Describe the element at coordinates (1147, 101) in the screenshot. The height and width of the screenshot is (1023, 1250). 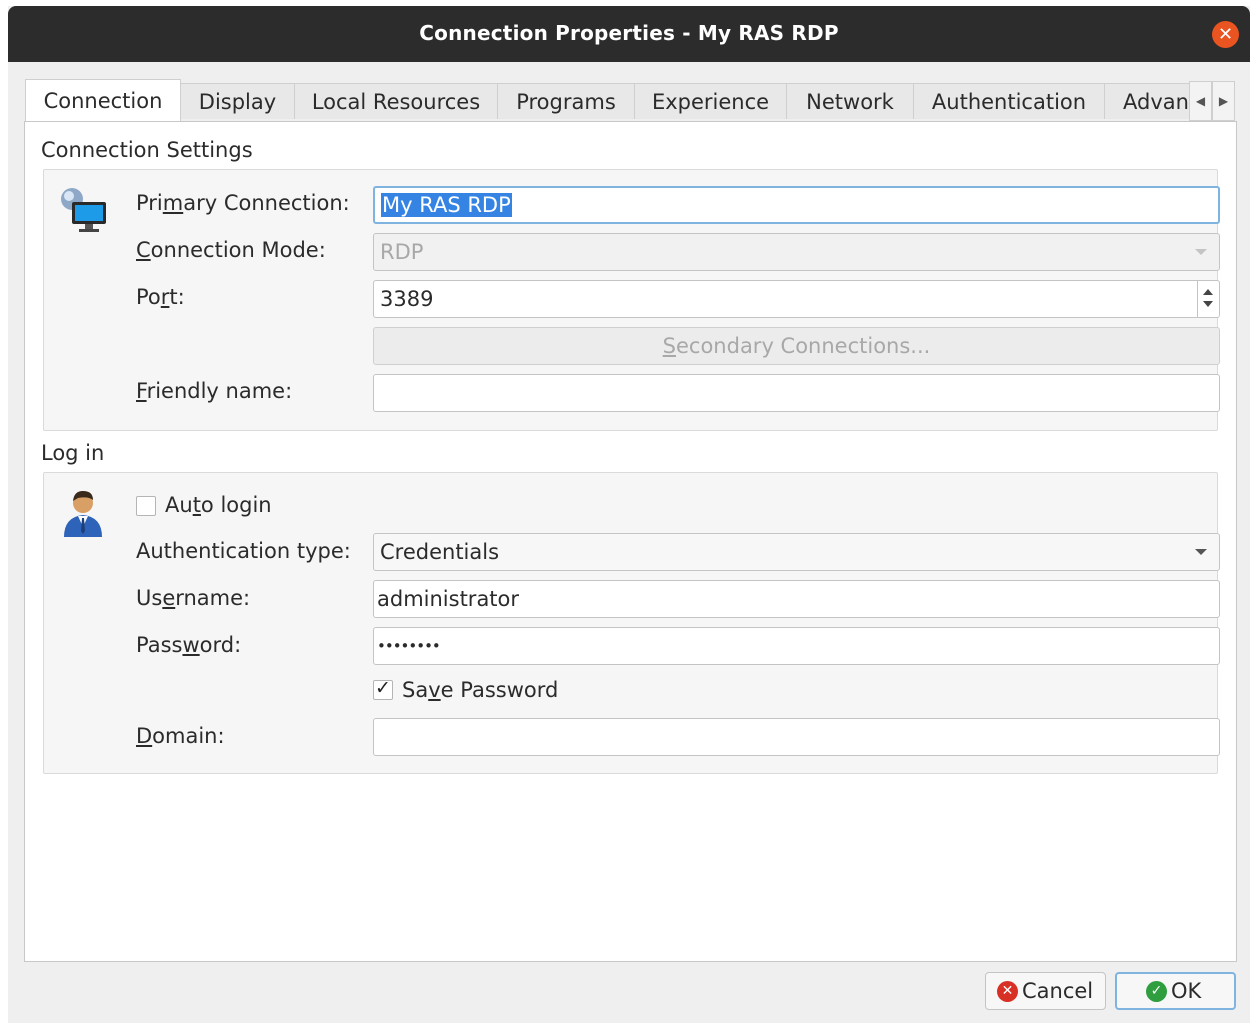
I see `tab-advanced: Advan` at that location.